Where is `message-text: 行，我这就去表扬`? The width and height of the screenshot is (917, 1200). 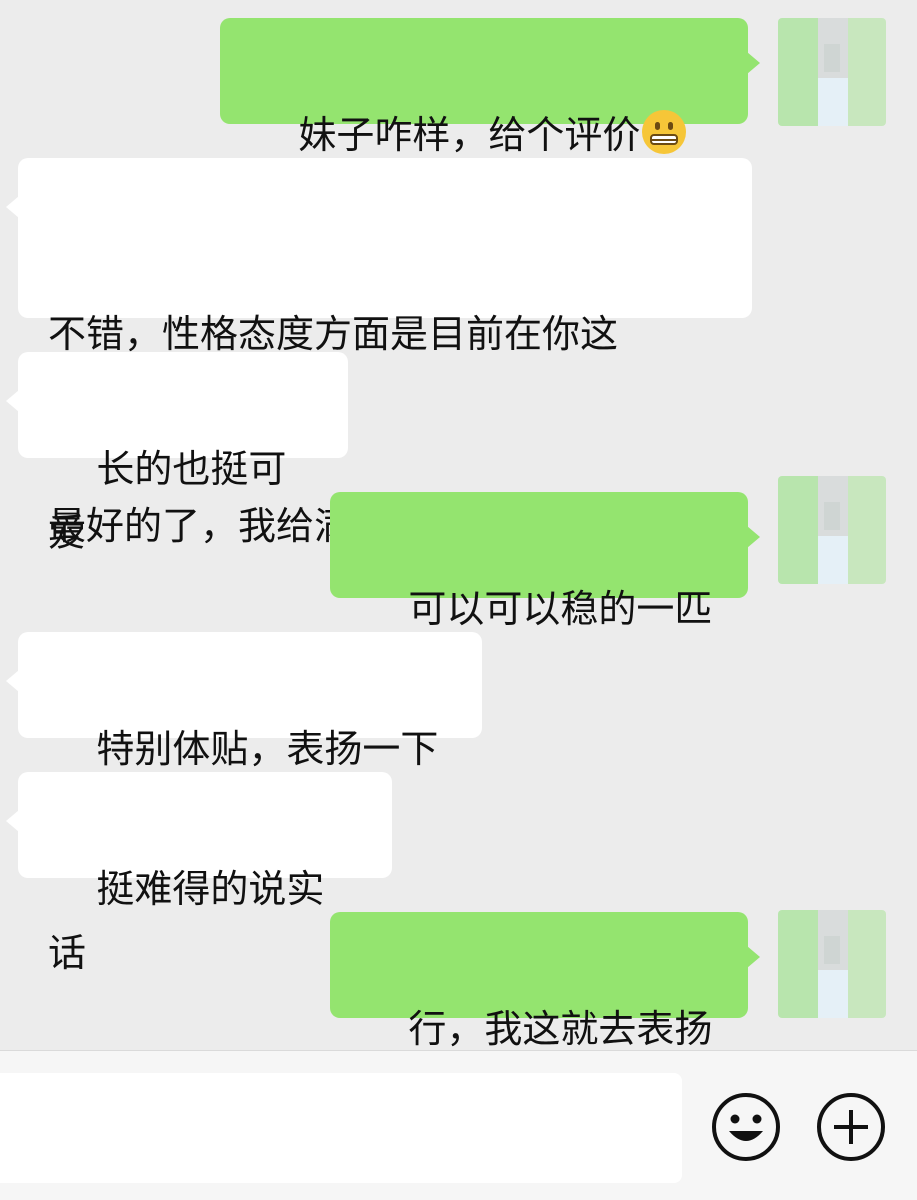
message-text: 行，我这就去表扬 is located at coordinates (560, 1029).